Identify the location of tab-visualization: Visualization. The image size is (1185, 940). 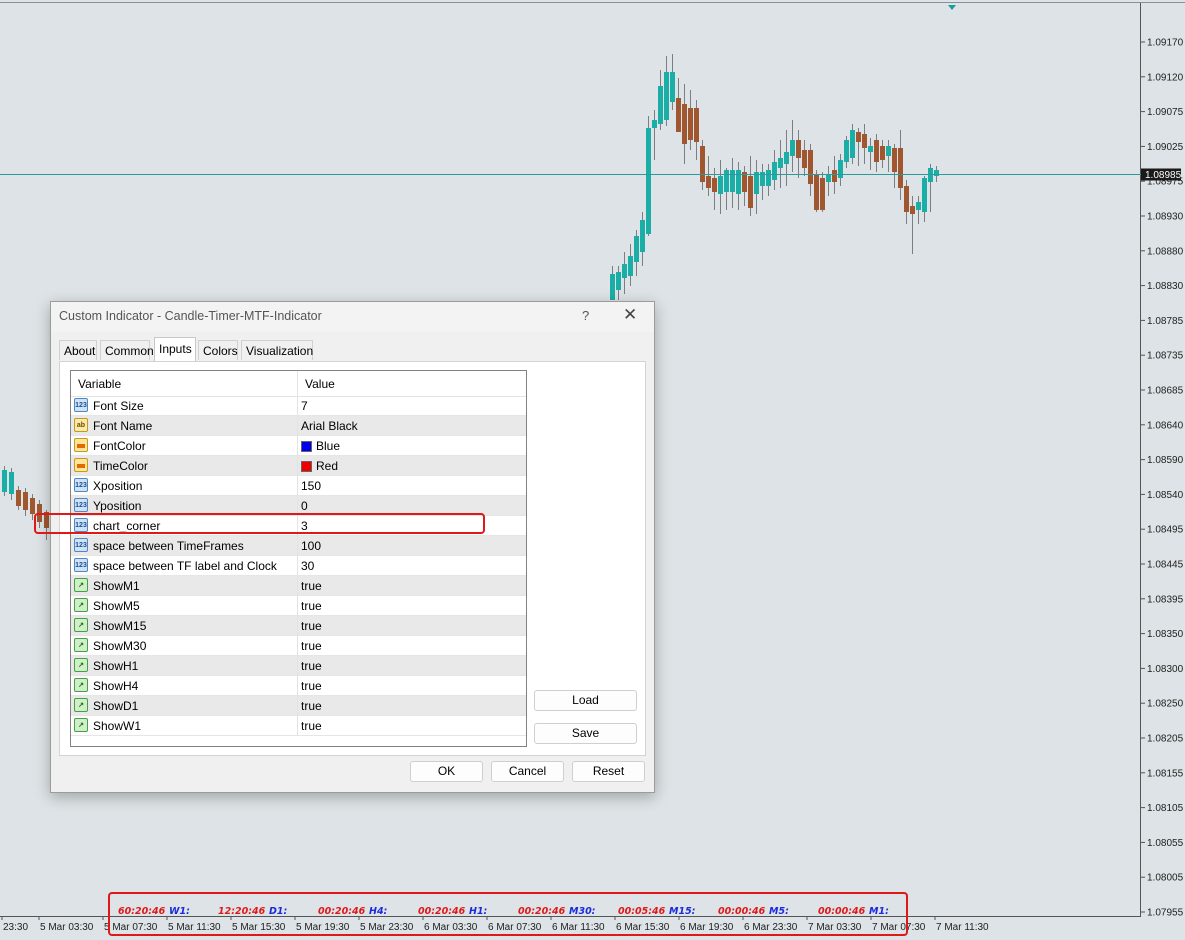
(277, 350).